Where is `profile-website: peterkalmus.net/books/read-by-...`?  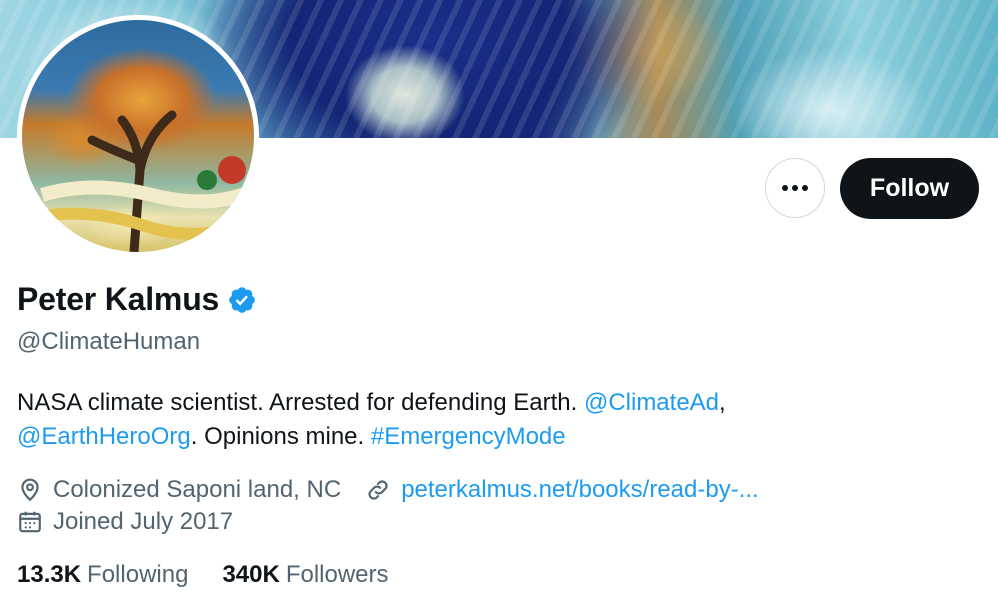 profile-website: peterkalmus.net/books/read-by-... is located at coordinates (562, 490).